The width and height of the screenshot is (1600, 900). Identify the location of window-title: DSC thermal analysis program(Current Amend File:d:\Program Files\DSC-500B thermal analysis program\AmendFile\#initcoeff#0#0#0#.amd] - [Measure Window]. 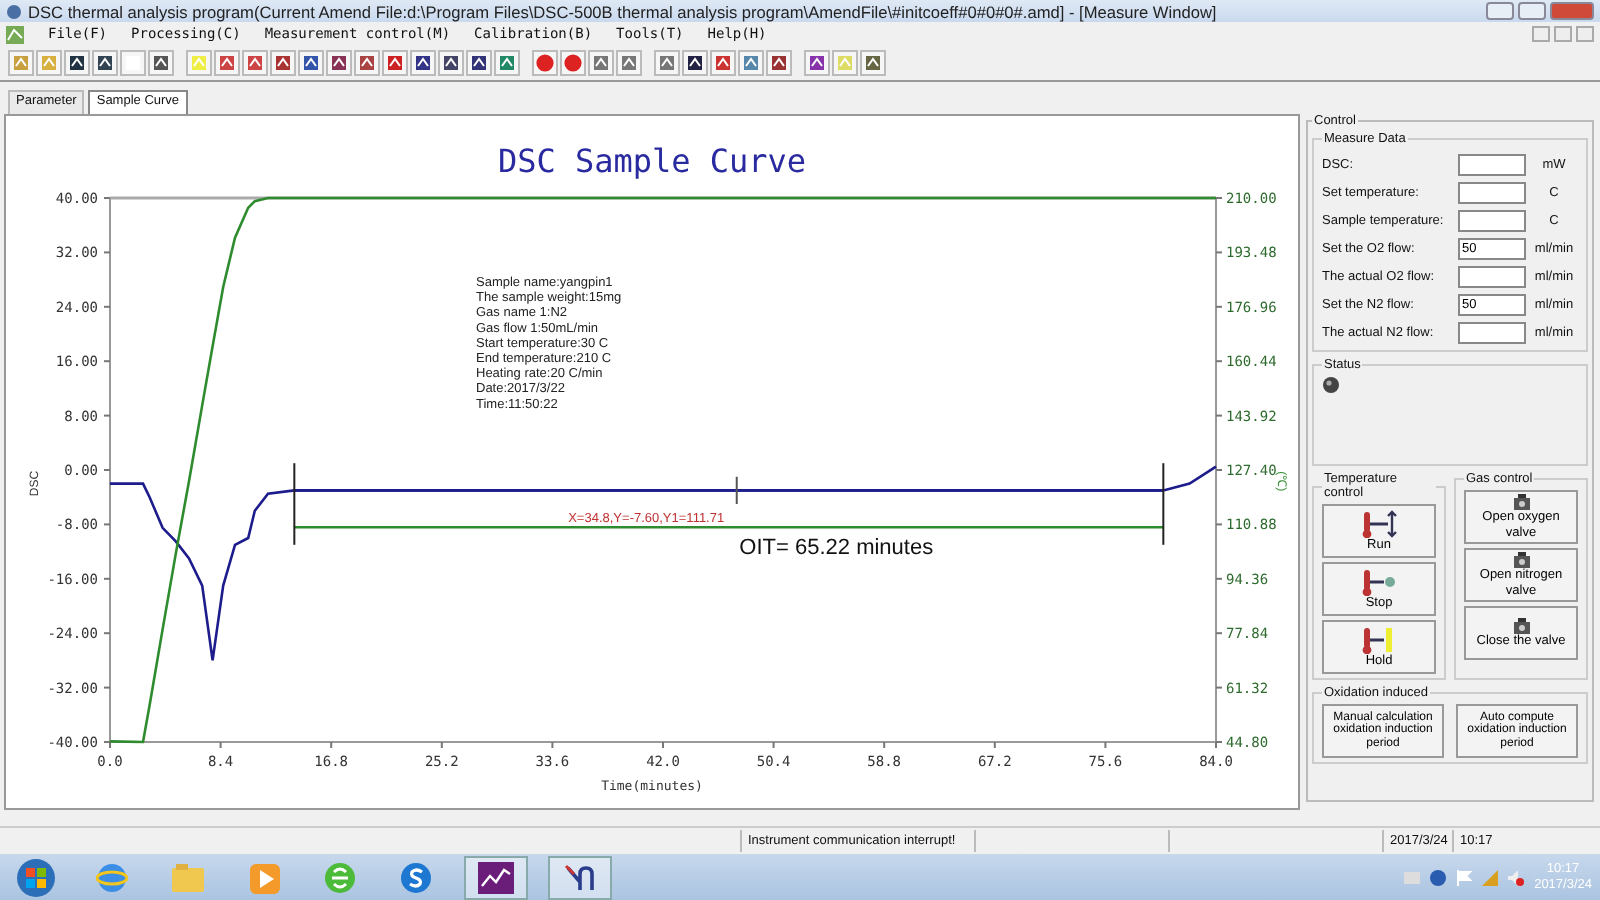
(623, 11).